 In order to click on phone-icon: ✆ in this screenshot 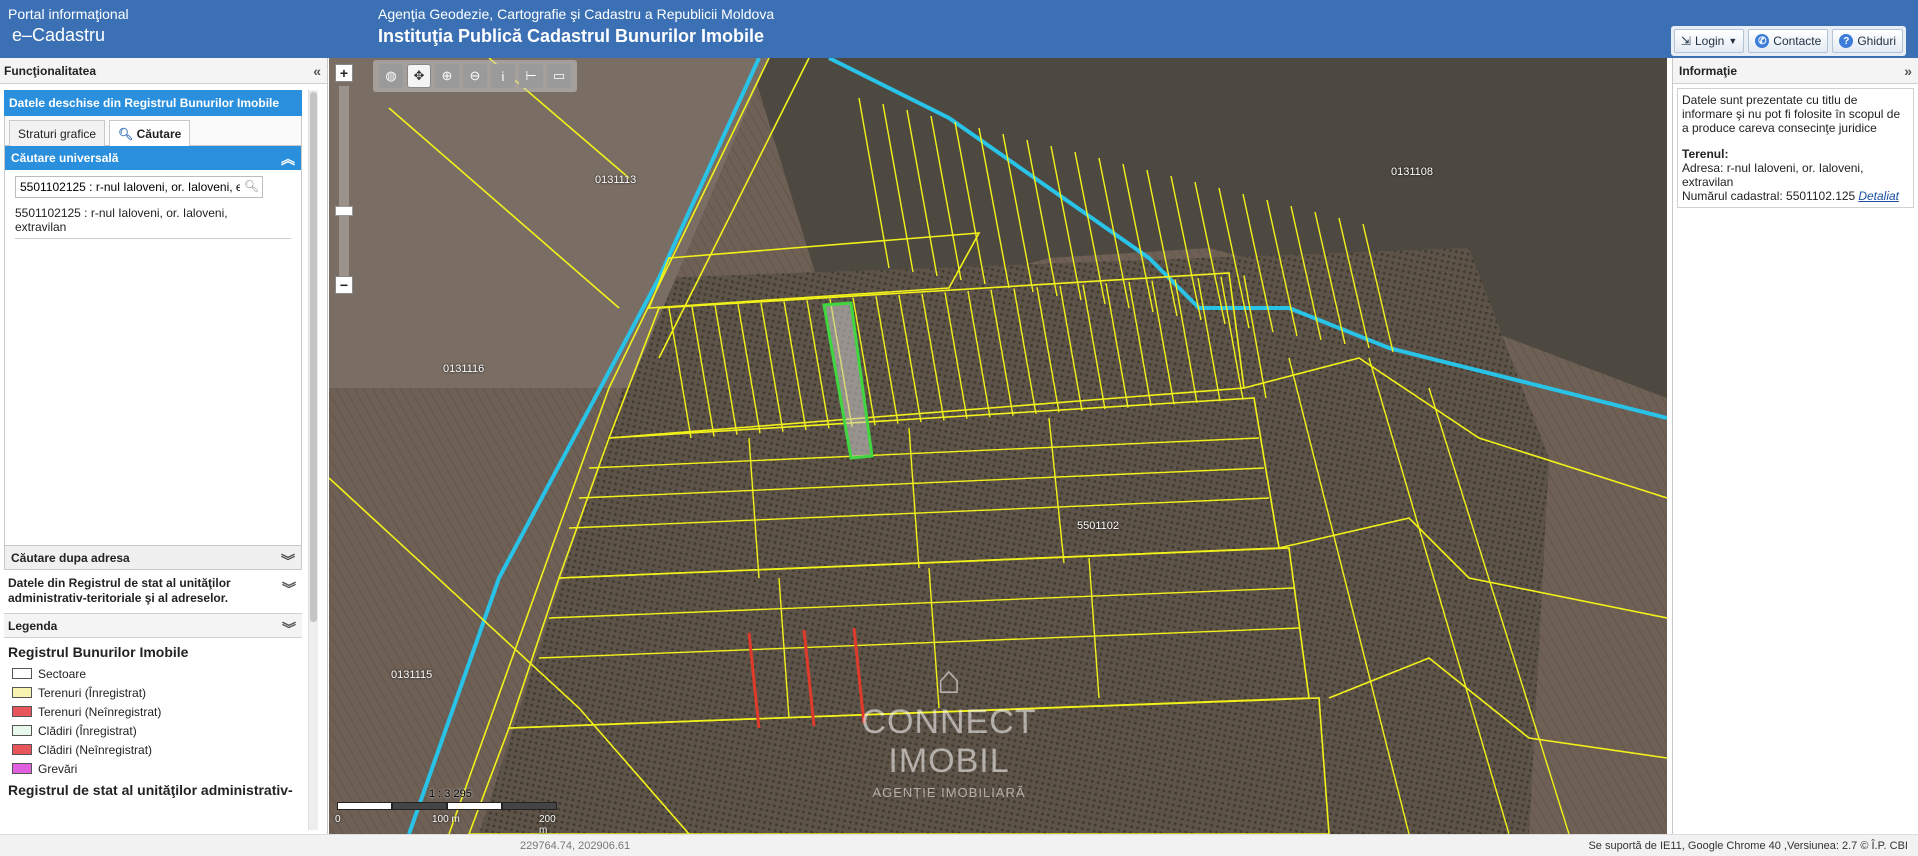, I will do `click(1762, 41)`.